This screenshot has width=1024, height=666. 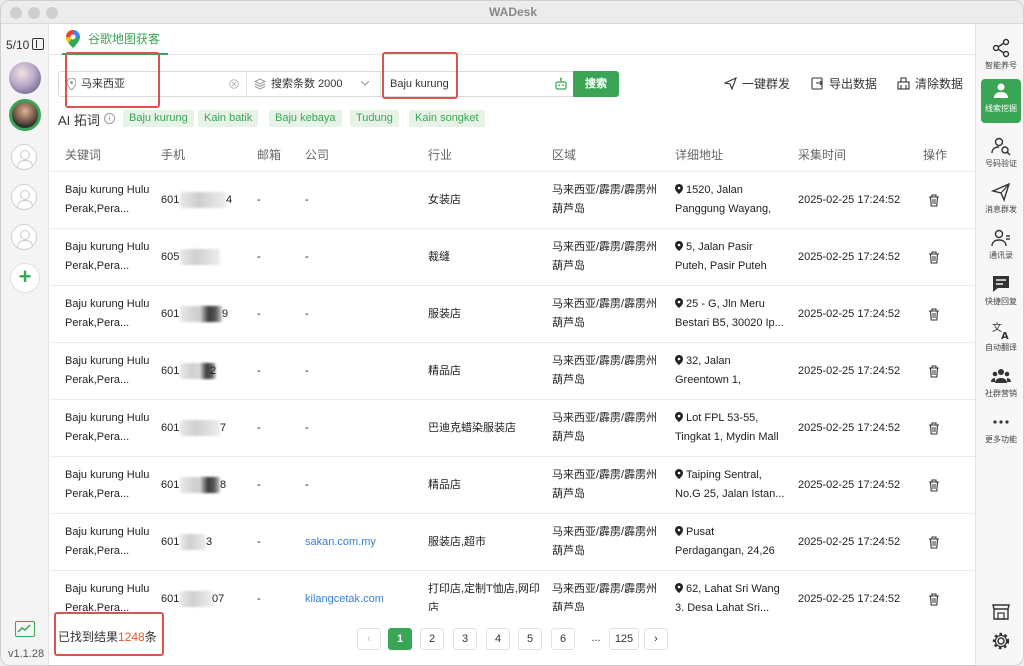 What do you see at coordinates (400, 639) in the screenshot?
I see `page-button: 1` at bounding box center [400, 639].